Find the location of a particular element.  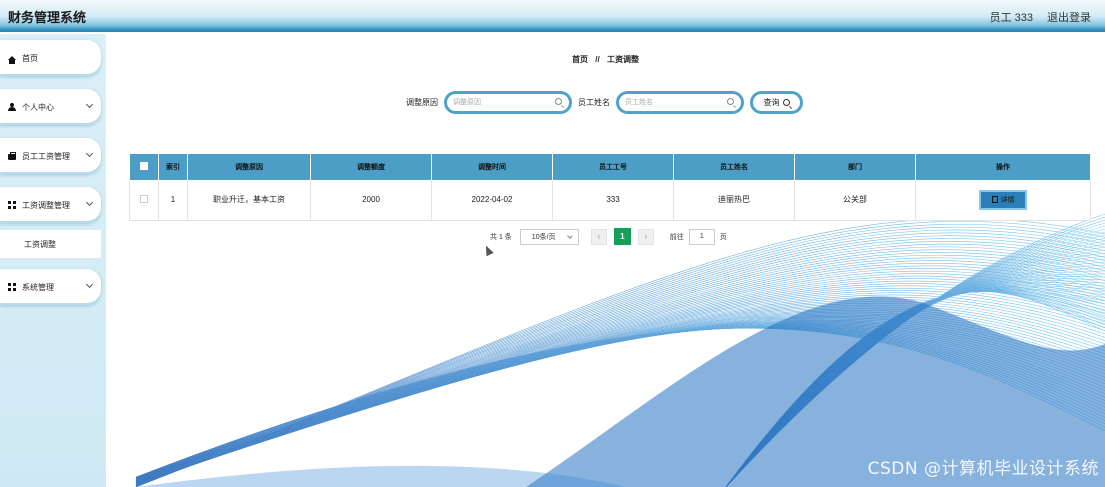

row-checkbox is located at coordinates (144, 198).